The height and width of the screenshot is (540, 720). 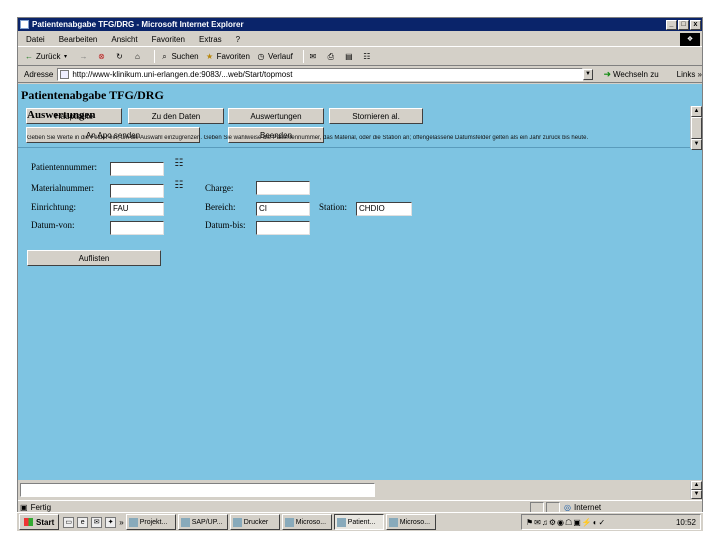 What do you see at coordinates (683, 24) in the screenshot?
I see `maximize-button: □` at bounding box center [683, 24].